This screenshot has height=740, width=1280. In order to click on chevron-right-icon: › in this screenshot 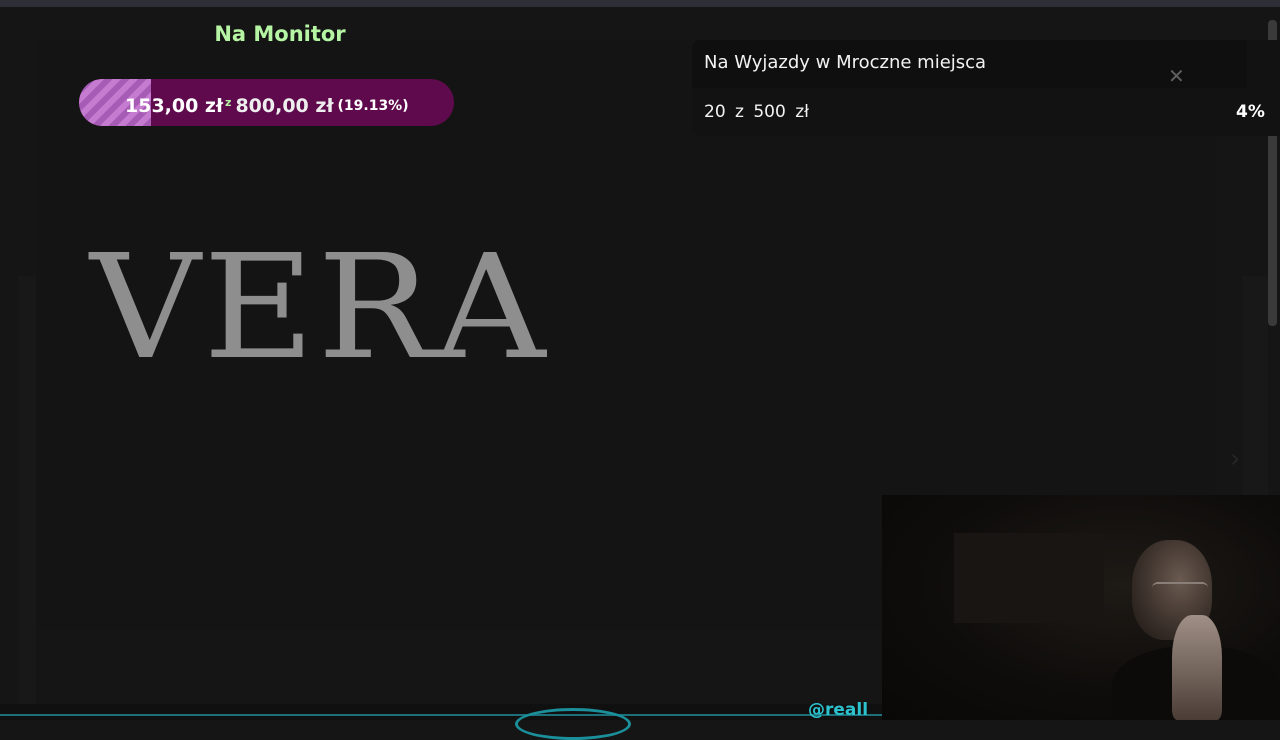, I will do `click(1235, 459)`.